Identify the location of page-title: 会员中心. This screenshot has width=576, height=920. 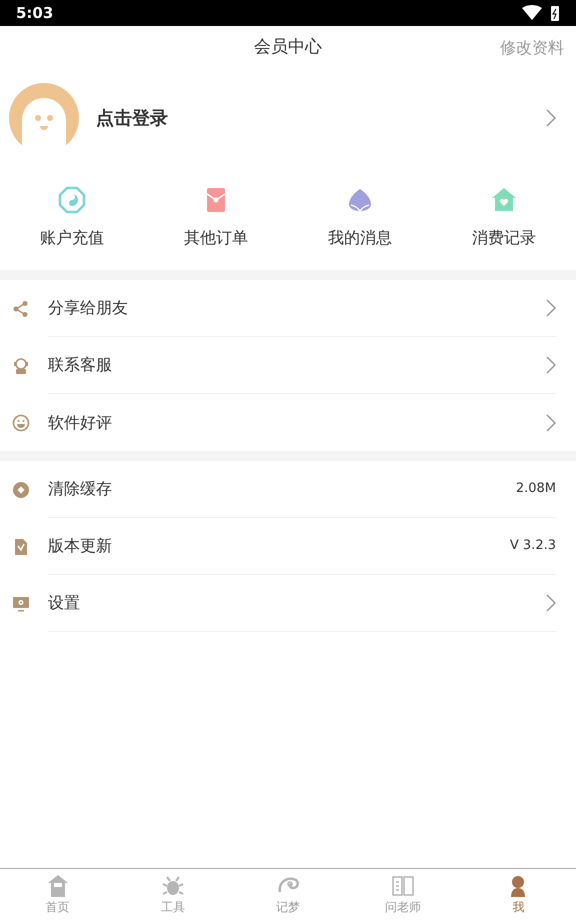
(288, 48).